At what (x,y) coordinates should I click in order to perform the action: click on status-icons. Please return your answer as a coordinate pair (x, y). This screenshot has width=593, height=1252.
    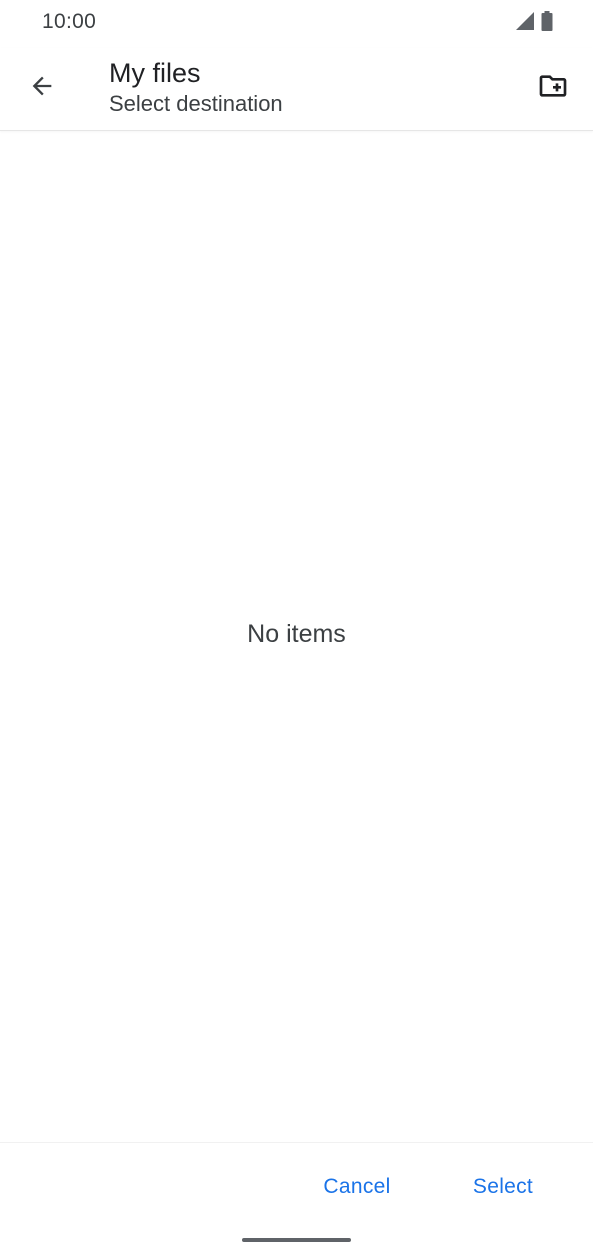
    Looking at the image, I should click on (534, 23).